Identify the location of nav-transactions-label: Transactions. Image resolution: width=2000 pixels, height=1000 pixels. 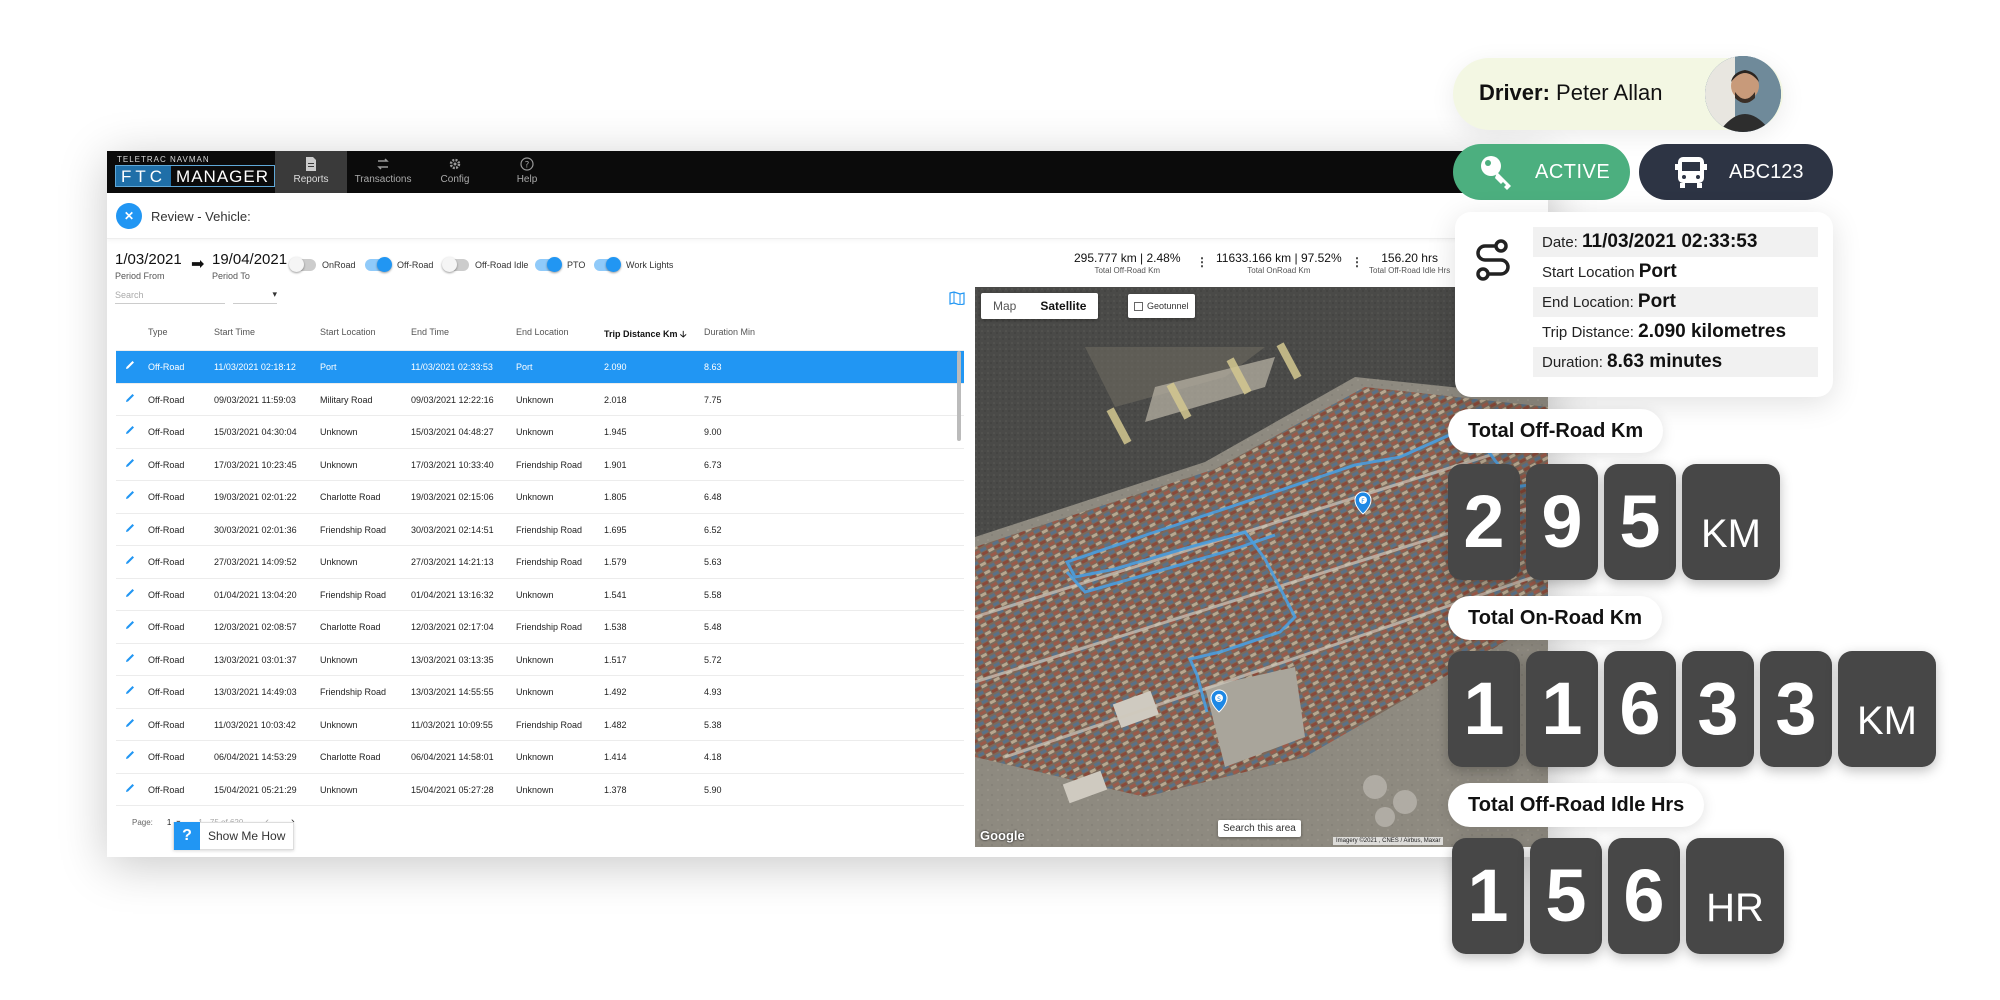
(383, 179).